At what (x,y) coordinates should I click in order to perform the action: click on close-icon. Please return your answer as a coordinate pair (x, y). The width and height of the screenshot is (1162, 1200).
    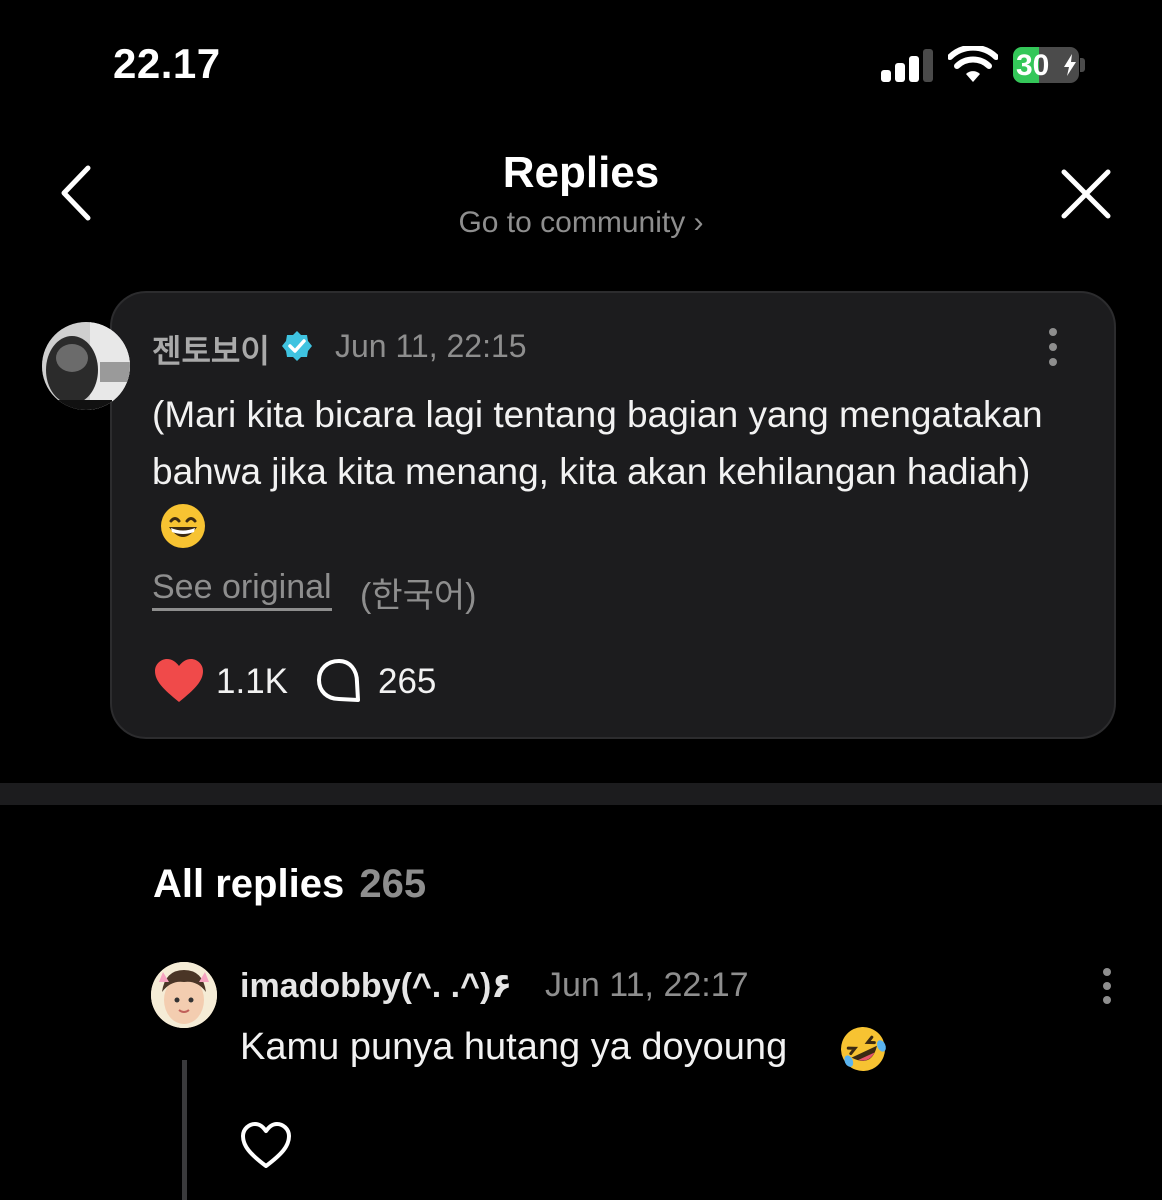
    Looking at the image, I should click on (1086, 194).